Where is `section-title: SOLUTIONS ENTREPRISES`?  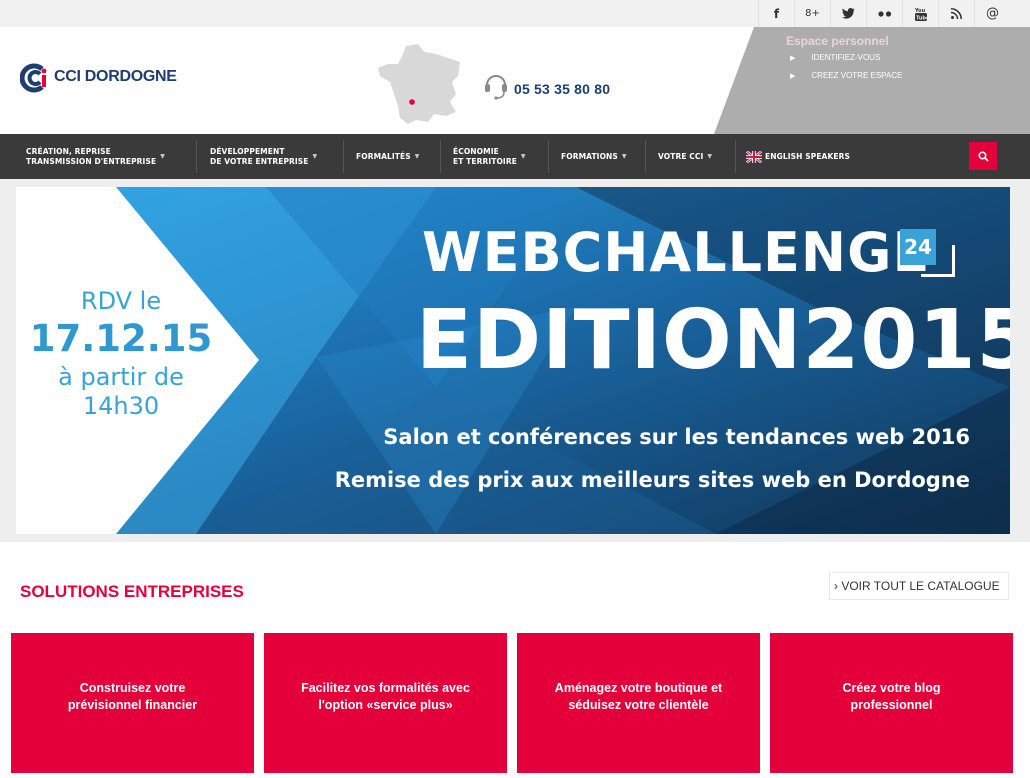
section-title: SOLUTIONS ENTREPRISES is located at coordinates (132, 591).